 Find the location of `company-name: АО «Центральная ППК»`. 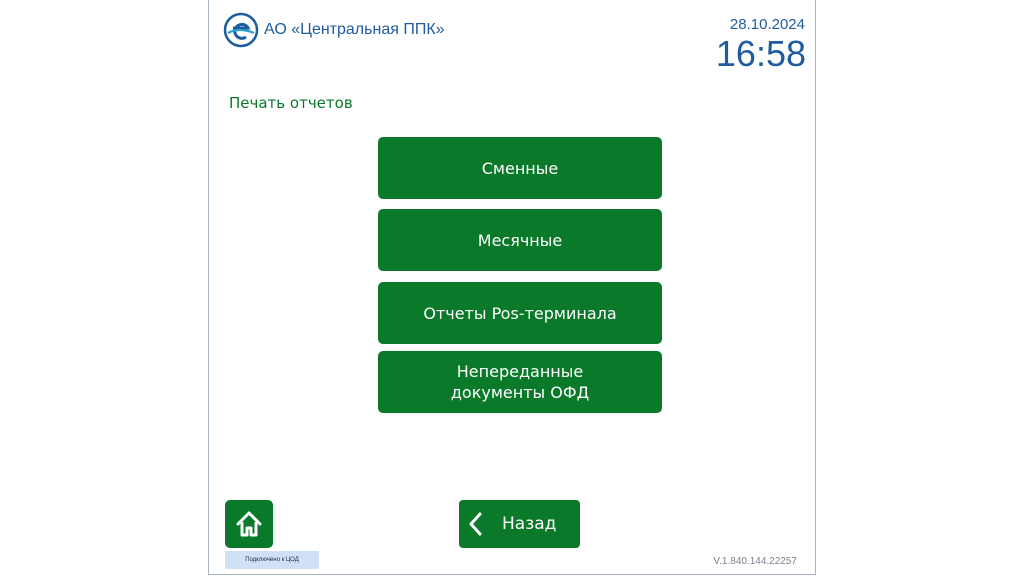

company-name: АО «Центральная ППК» is located at coordinates (354, 29).